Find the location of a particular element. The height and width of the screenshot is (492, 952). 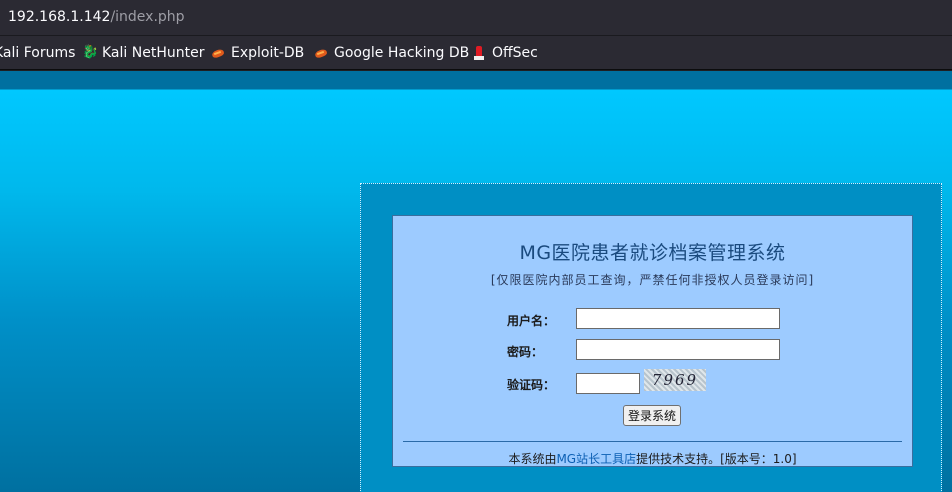

bookmark-label: Exploit-DB is located at coordinates (268, 53).